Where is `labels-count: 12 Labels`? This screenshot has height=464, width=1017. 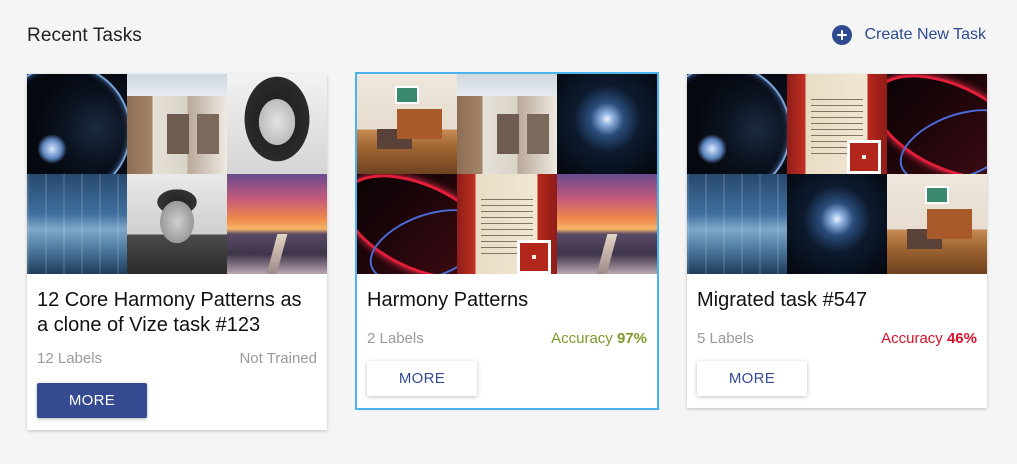
labels-count: 12 Labels is located at coordinates (70, 358).